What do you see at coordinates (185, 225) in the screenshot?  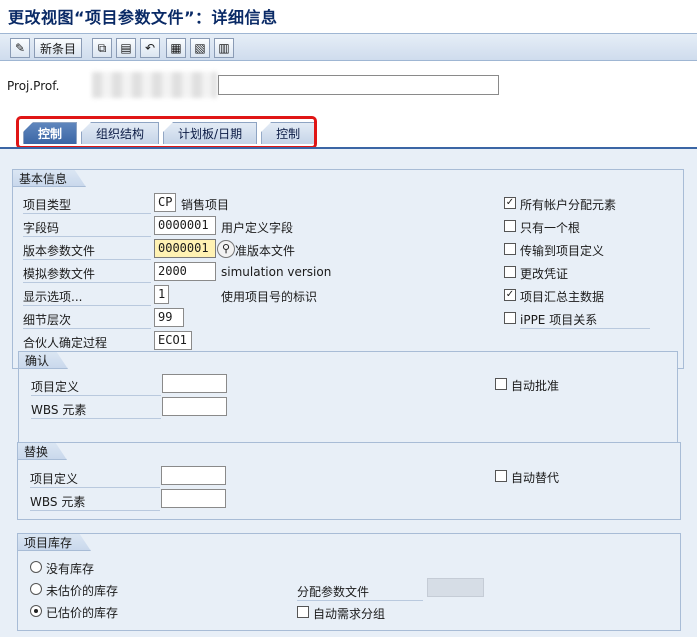 I see `field-key-field: 0000001` at bounding box center [185, 225].